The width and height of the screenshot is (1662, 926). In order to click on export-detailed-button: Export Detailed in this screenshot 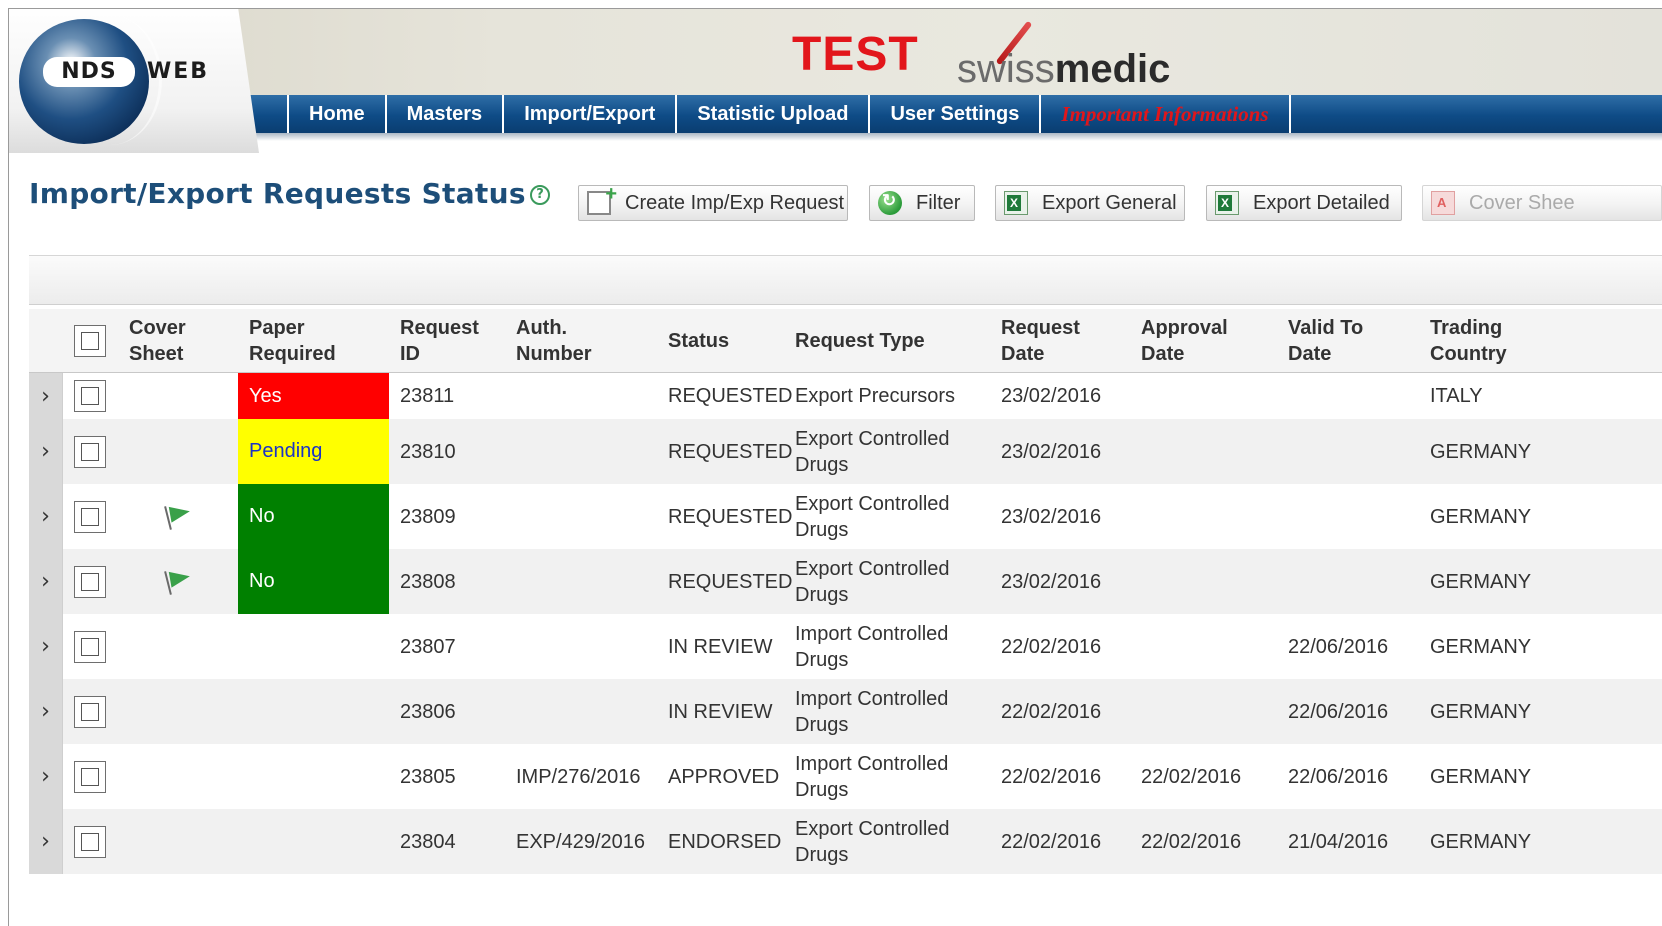, I will do `click(1304, 203)`.